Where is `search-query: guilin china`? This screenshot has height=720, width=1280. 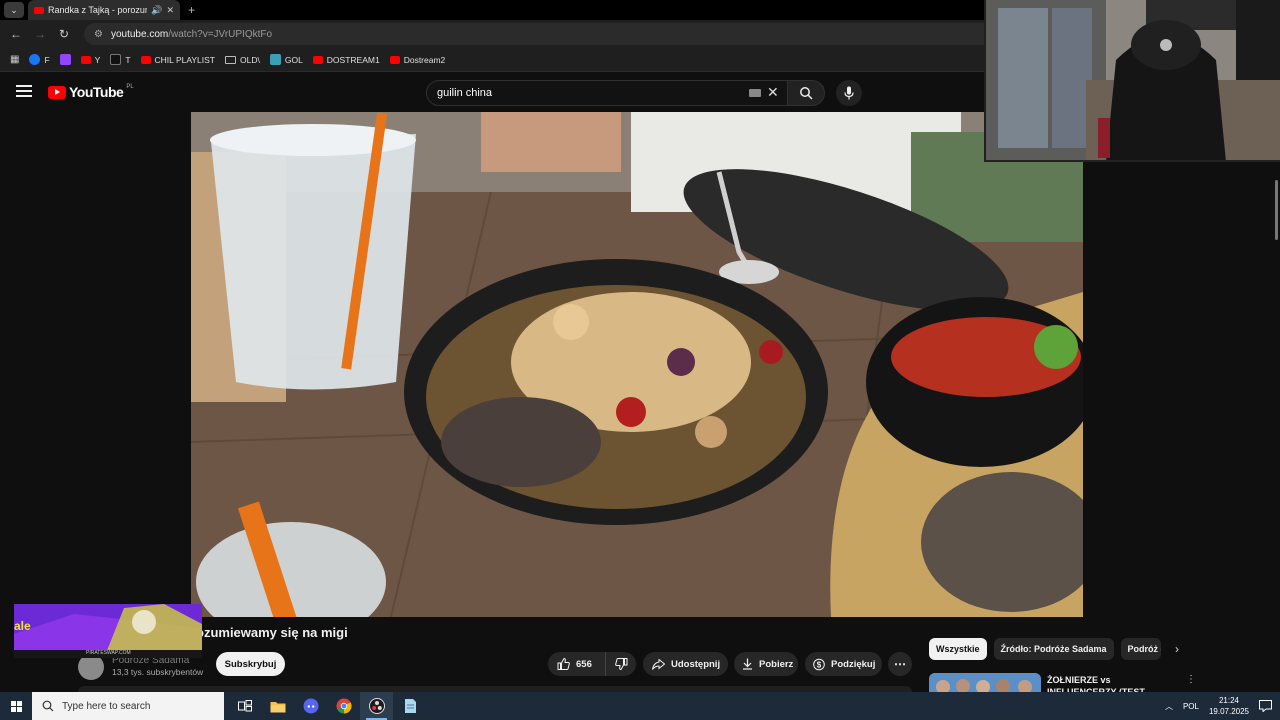 search-query: guilin china is located at coordinates (465, 93).